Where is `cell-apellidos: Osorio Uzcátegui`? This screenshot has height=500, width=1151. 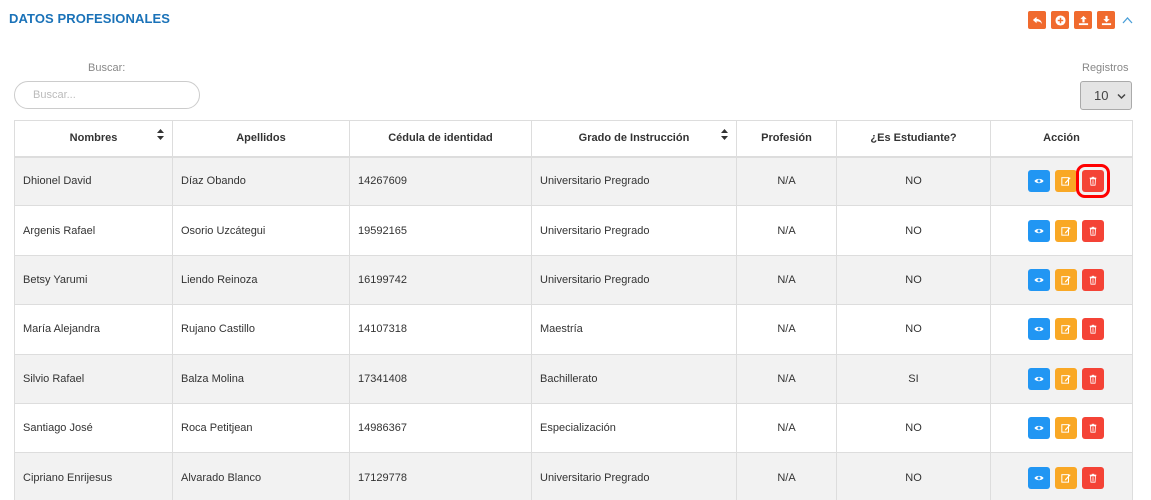 cell-apellidos: Osorio Uzcátegui is located at coordinates (261, 230).